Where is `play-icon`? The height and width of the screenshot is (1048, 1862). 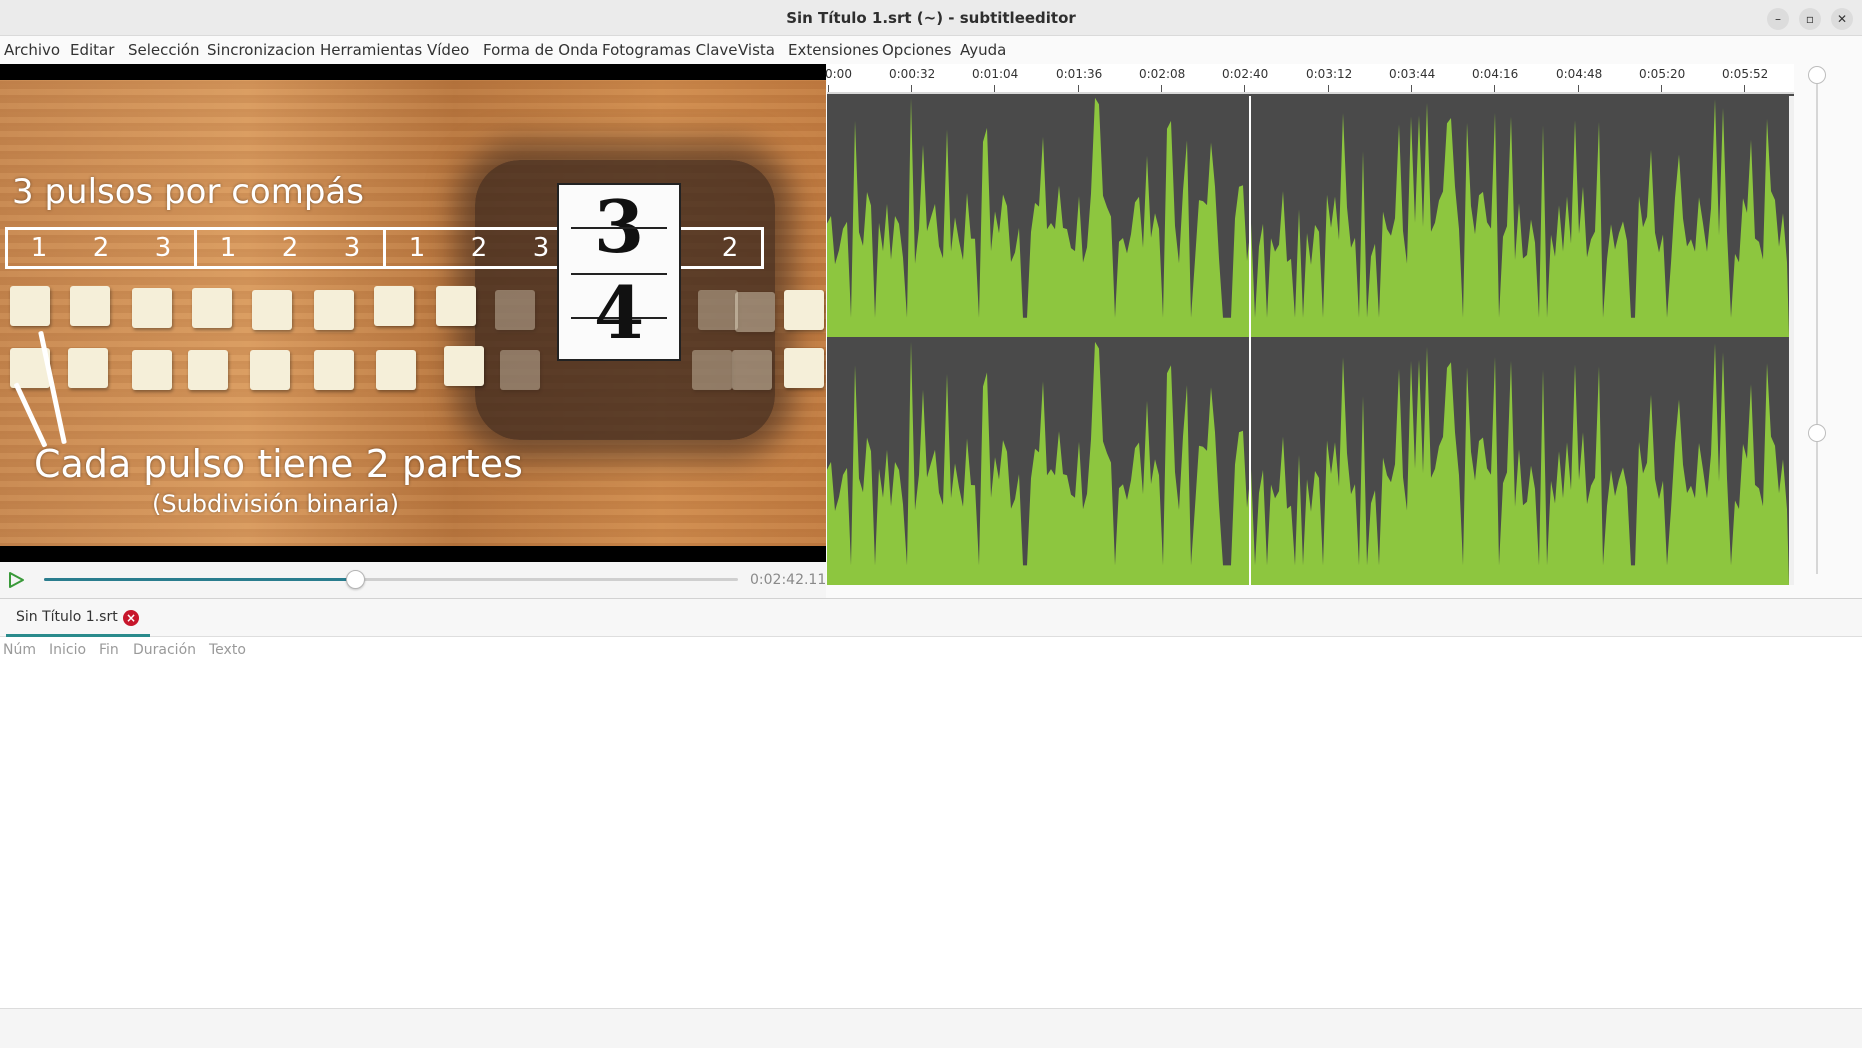
play-icon is located at coordinates (16, 580).